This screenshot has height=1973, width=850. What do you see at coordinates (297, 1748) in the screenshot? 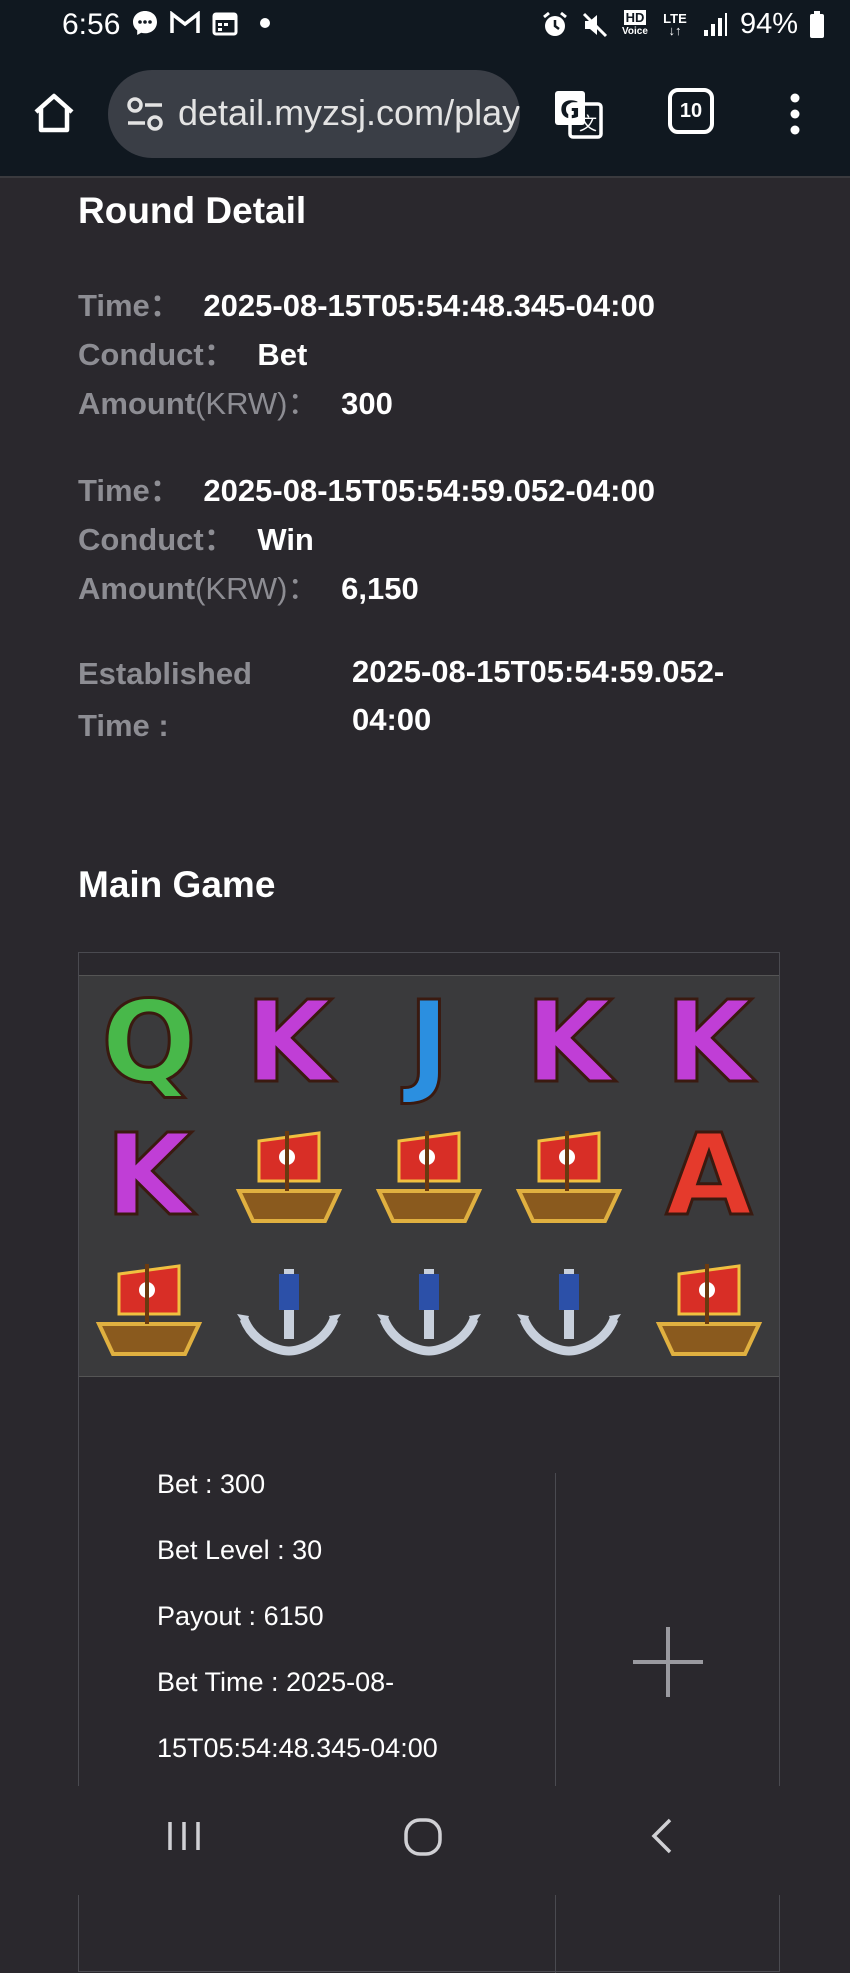
I see `bet-time-text-cont: 15T05:54:48.345-04:00` at bounding box center [297, 1748].